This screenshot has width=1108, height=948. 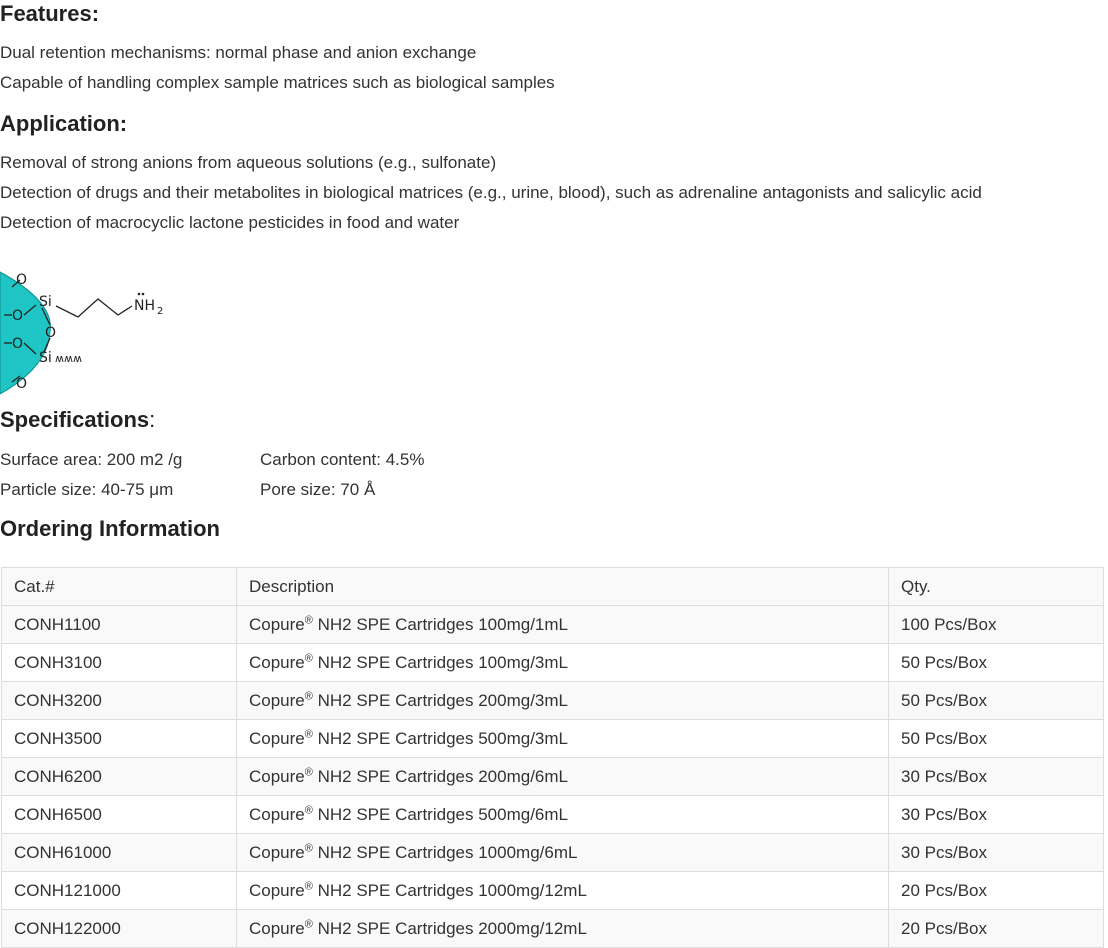 I want to click on features-heading: Features:, so click(x=50, y=13).